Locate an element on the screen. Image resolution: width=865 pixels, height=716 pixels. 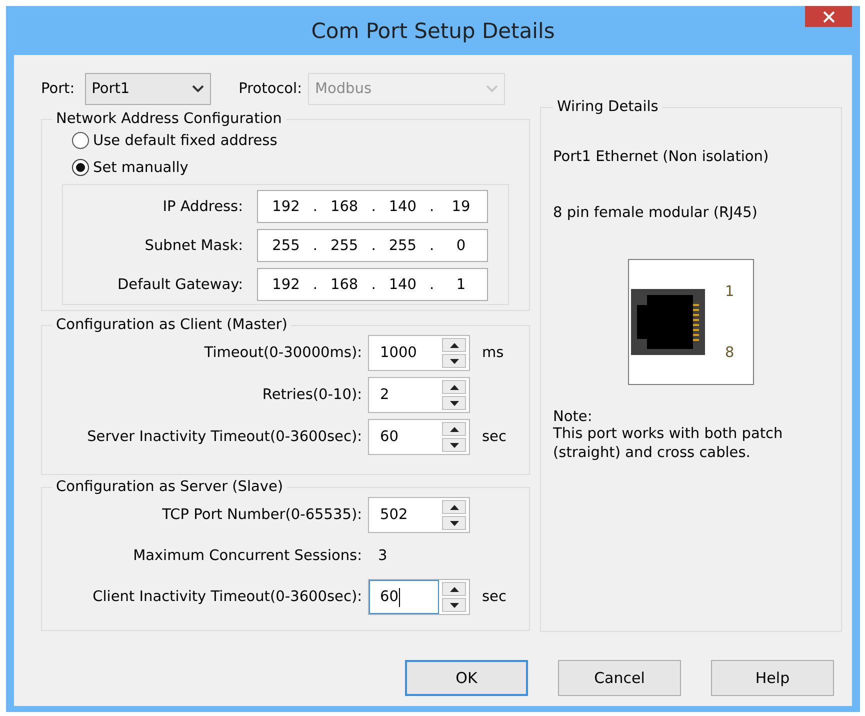
ethernet-port-icon is located at coordinates (668, 322).